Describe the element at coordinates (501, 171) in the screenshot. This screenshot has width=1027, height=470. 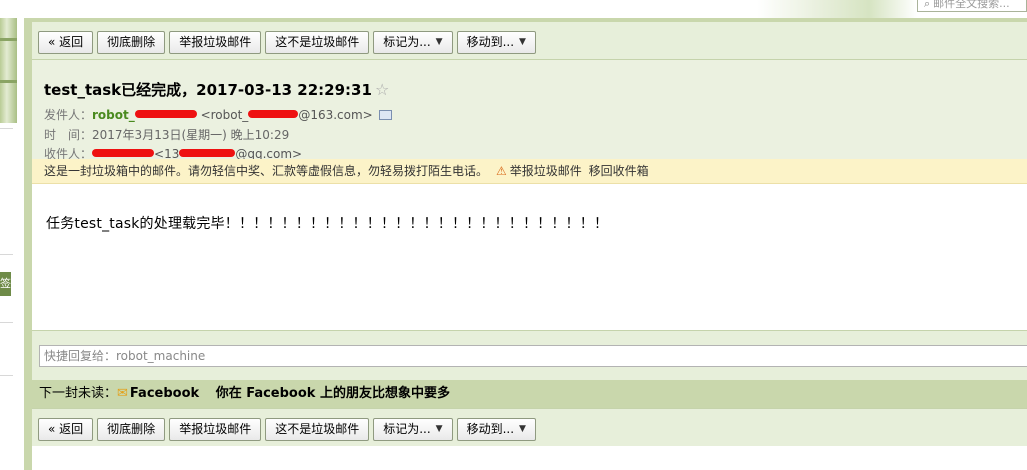
I see `warning-icon: ⚠` at that location.